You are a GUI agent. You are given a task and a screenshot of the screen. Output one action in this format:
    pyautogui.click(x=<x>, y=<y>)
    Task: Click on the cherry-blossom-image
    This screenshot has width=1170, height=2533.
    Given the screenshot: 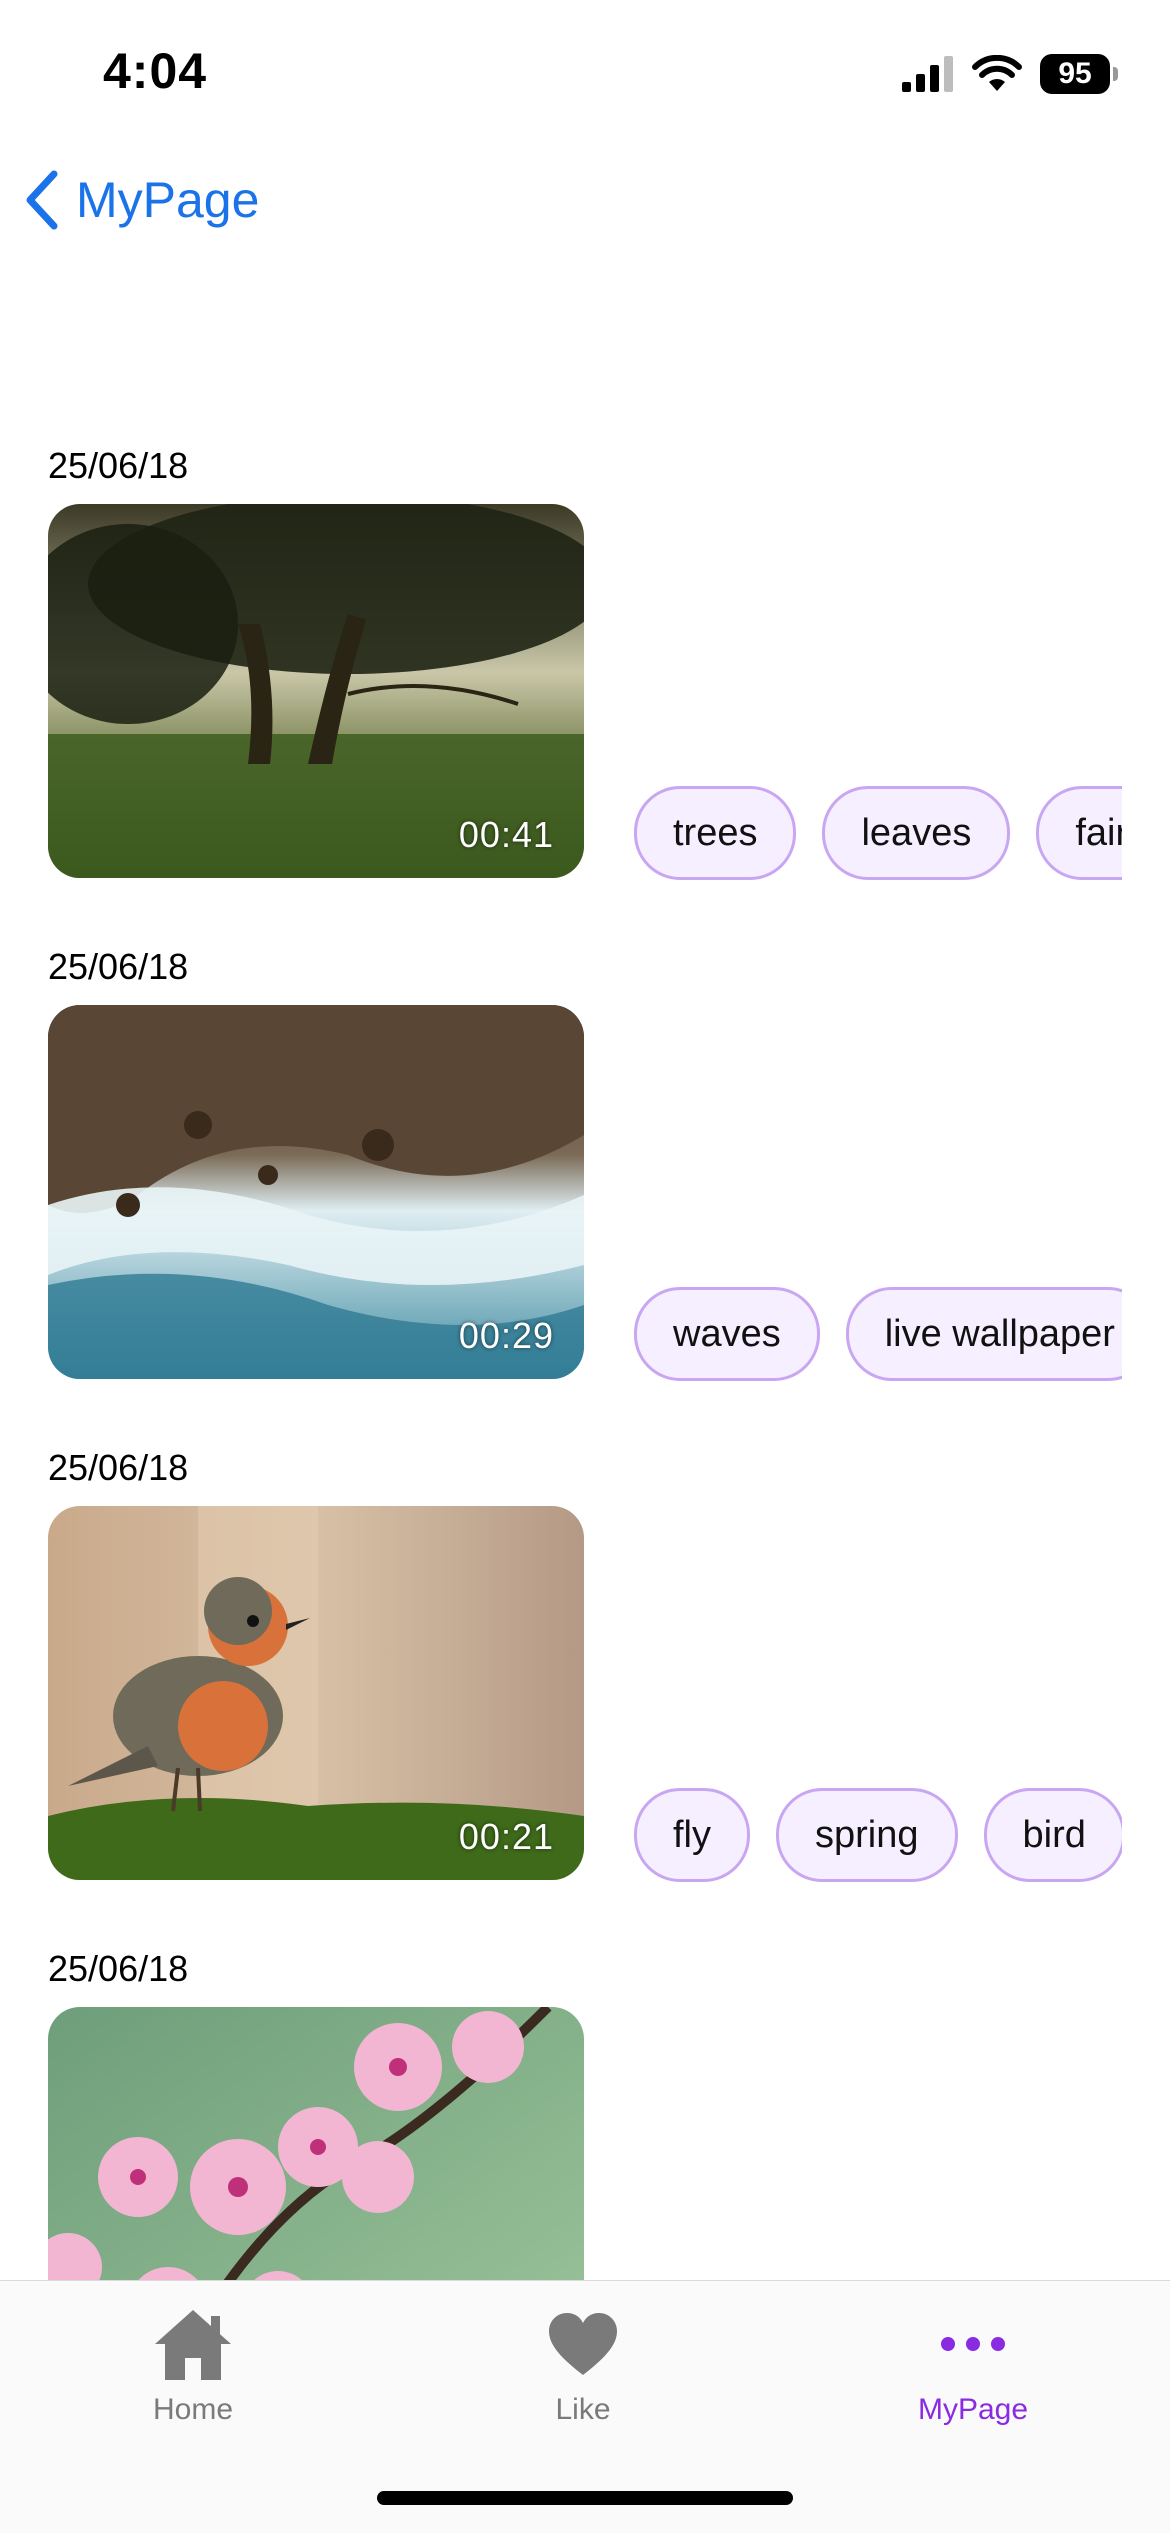 What is the action you would take?
    pyautogui.click(x=316, y=2143)
    